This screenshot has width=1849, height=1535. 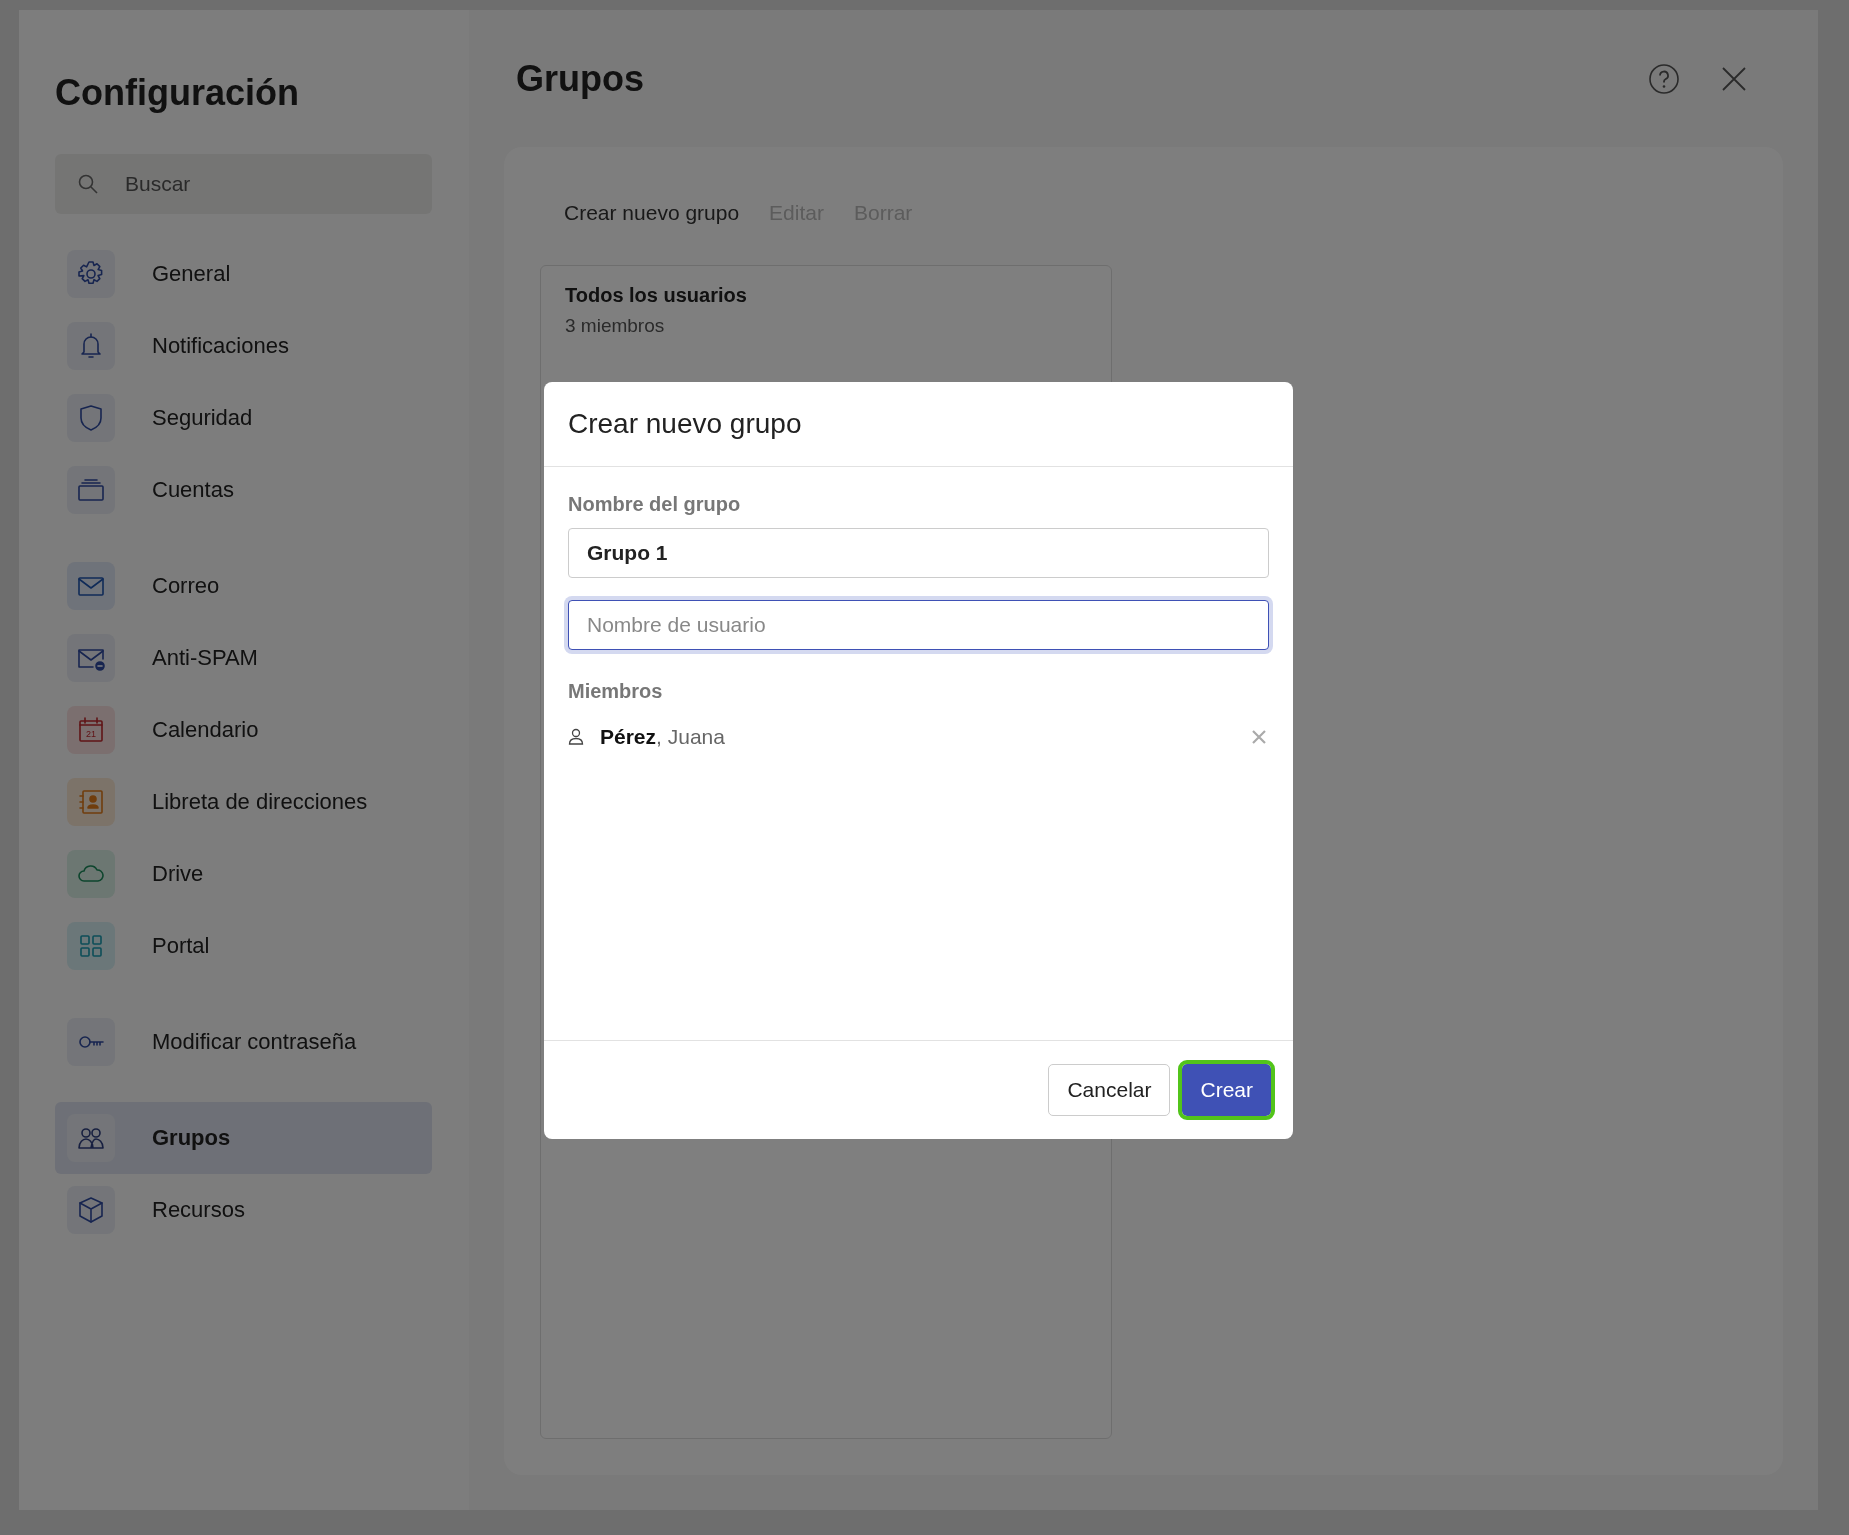 I want to click on sidebar-item: Seguridad, so click(x=243, y=418).